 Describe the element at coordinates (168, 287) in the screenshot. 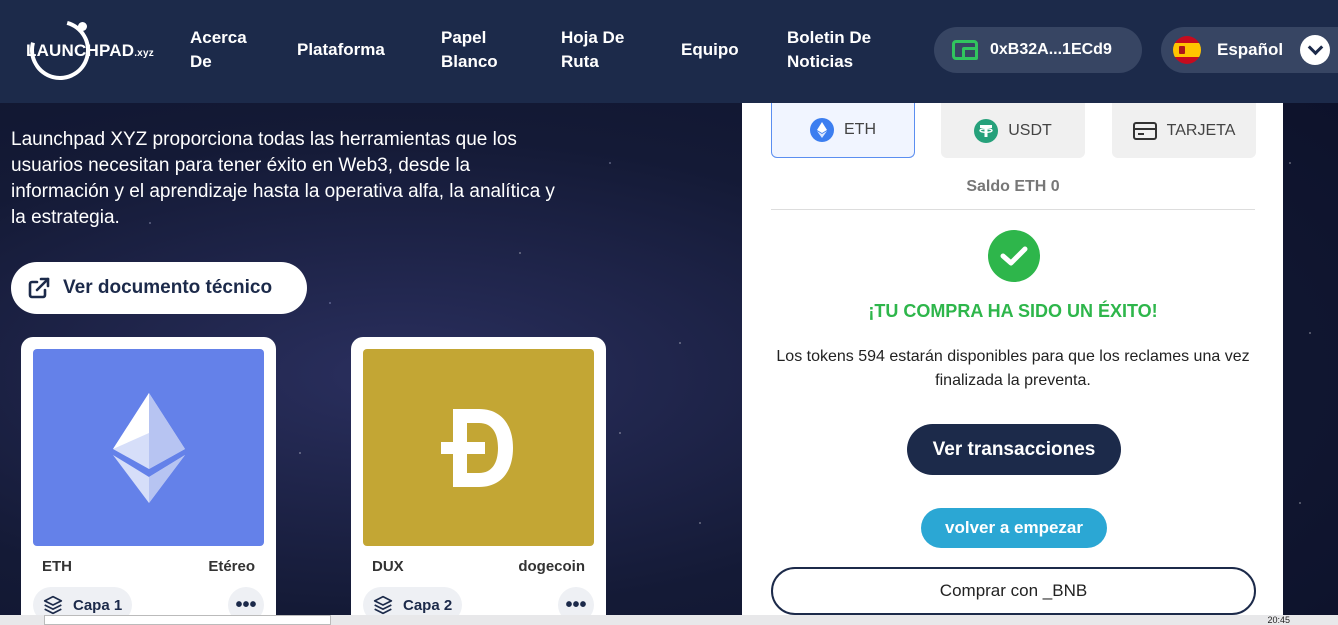

I see `view-whitepaper-label: Ver documento técnico` at that location.